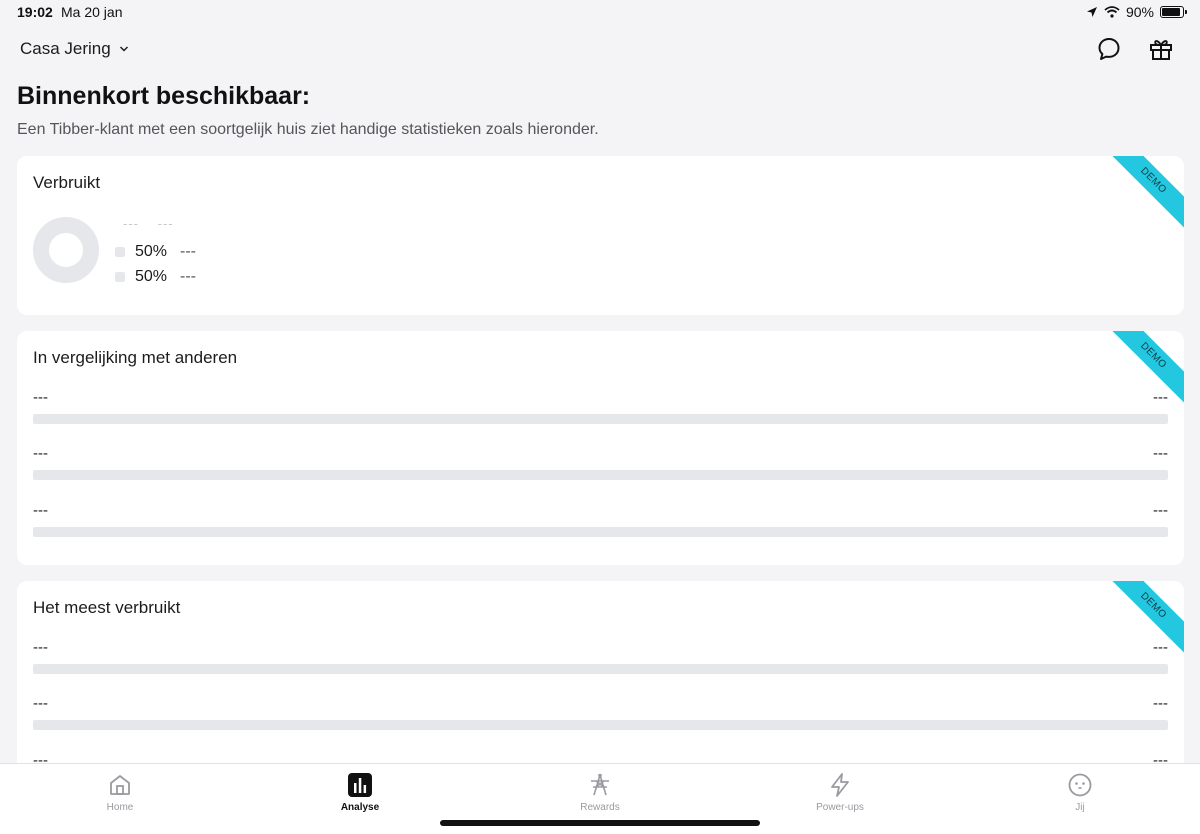 This screenshot has width=1200, height=834. I want to click on legend-header-left: ---, so click(131, 223).